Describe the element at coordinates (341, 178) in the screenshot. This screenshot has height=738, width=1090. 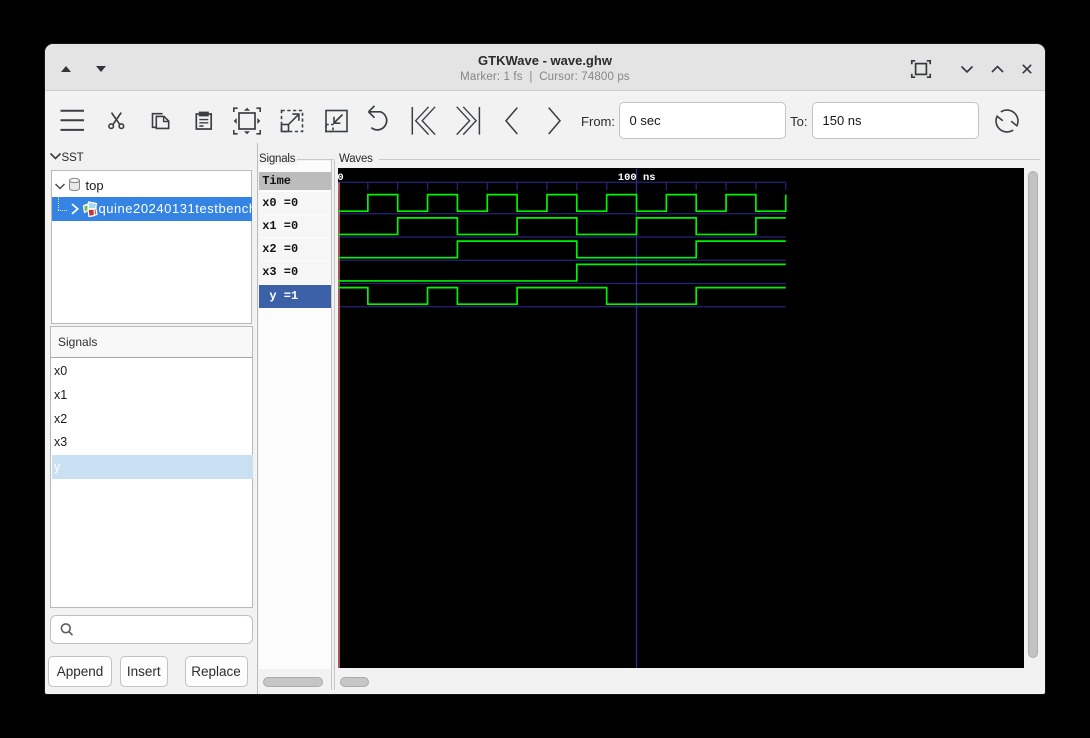
I see `svg-text: 0` at that location.